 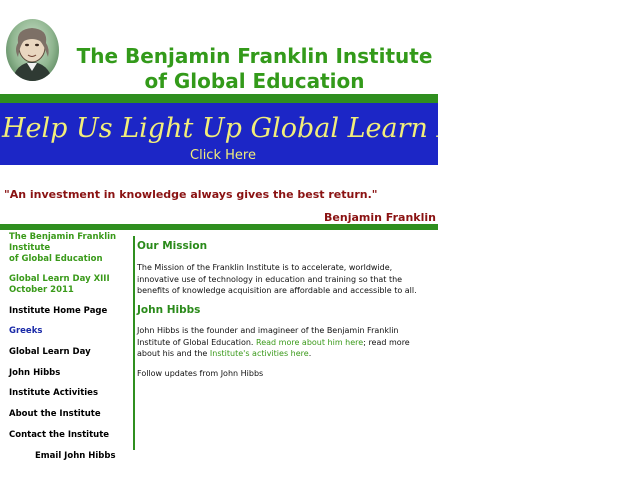 What do you see at coordinates (32, 54) in the screenshot?
I see `franklin-portrait-icon` at bounding box center [32, 54].